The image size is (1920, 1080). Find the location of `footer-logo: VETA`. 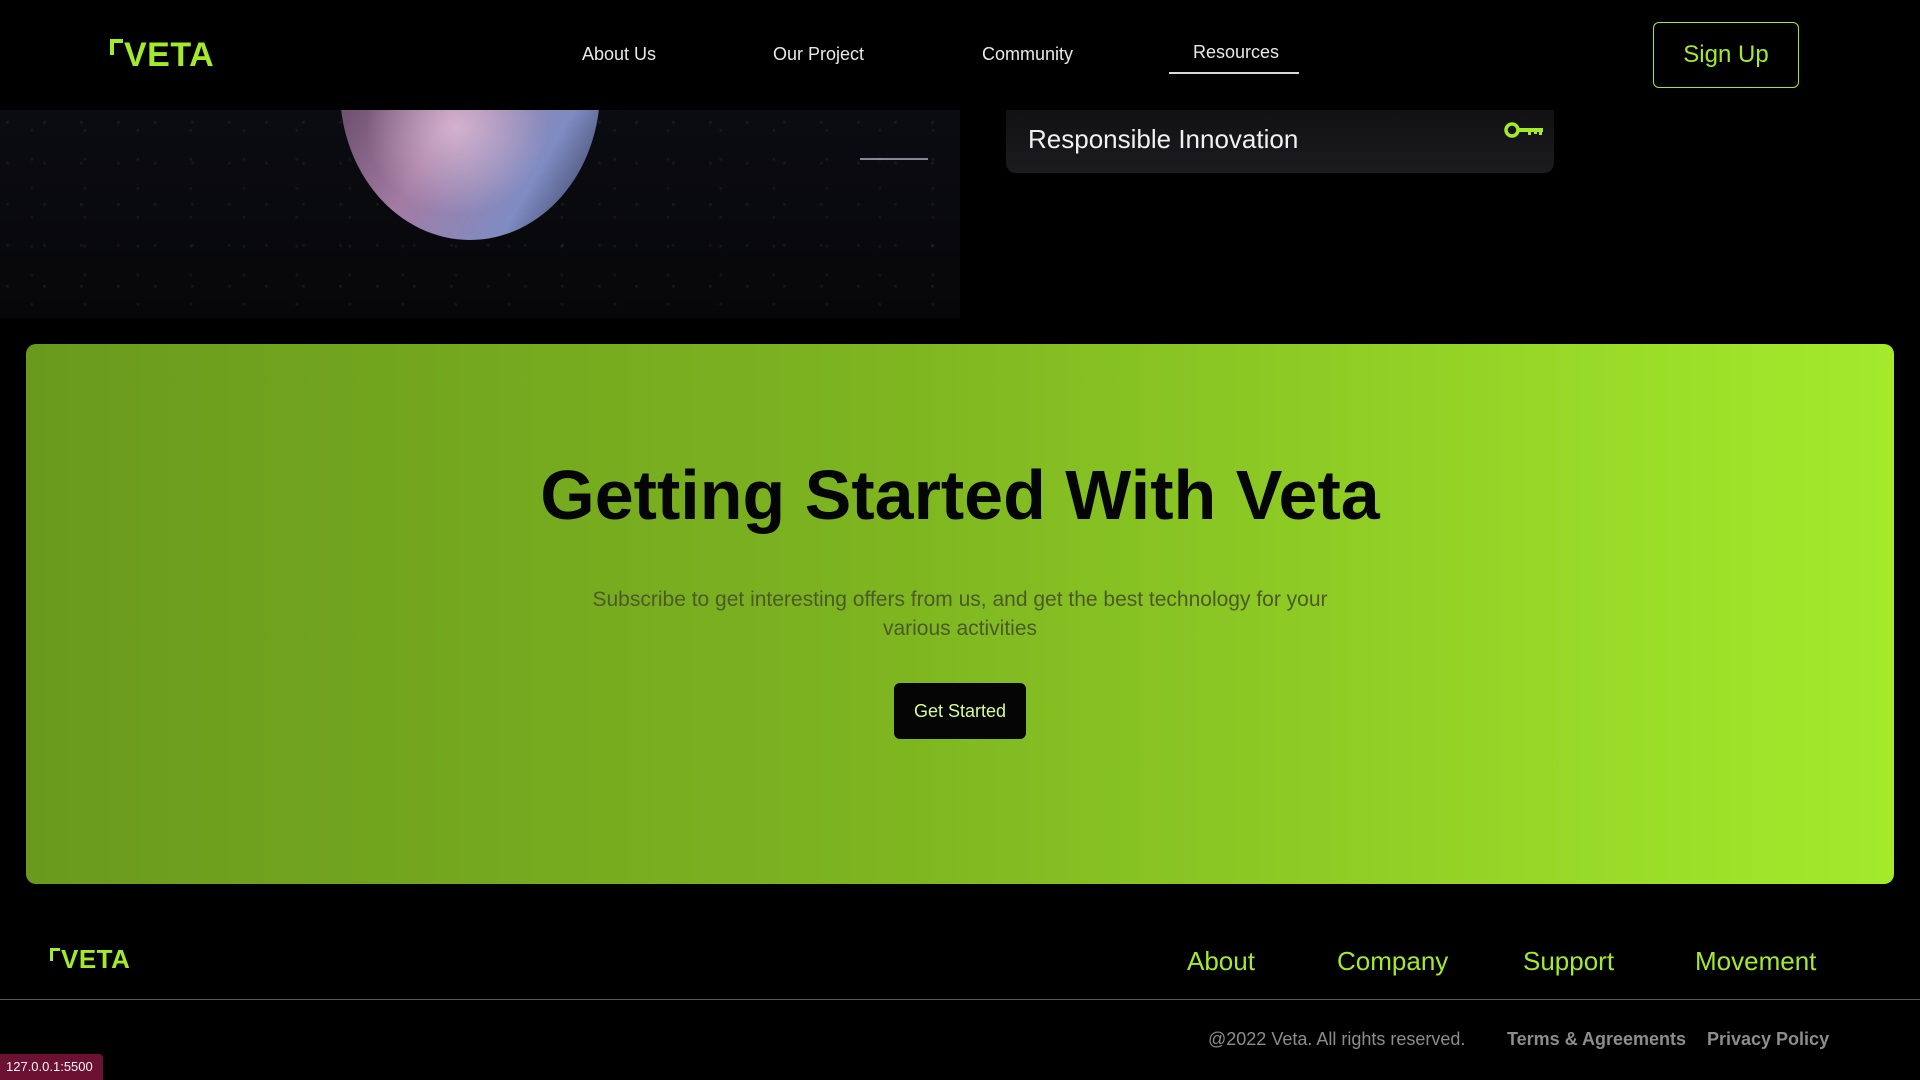

footer-logo: VETA is located at coordinates (90, 959).